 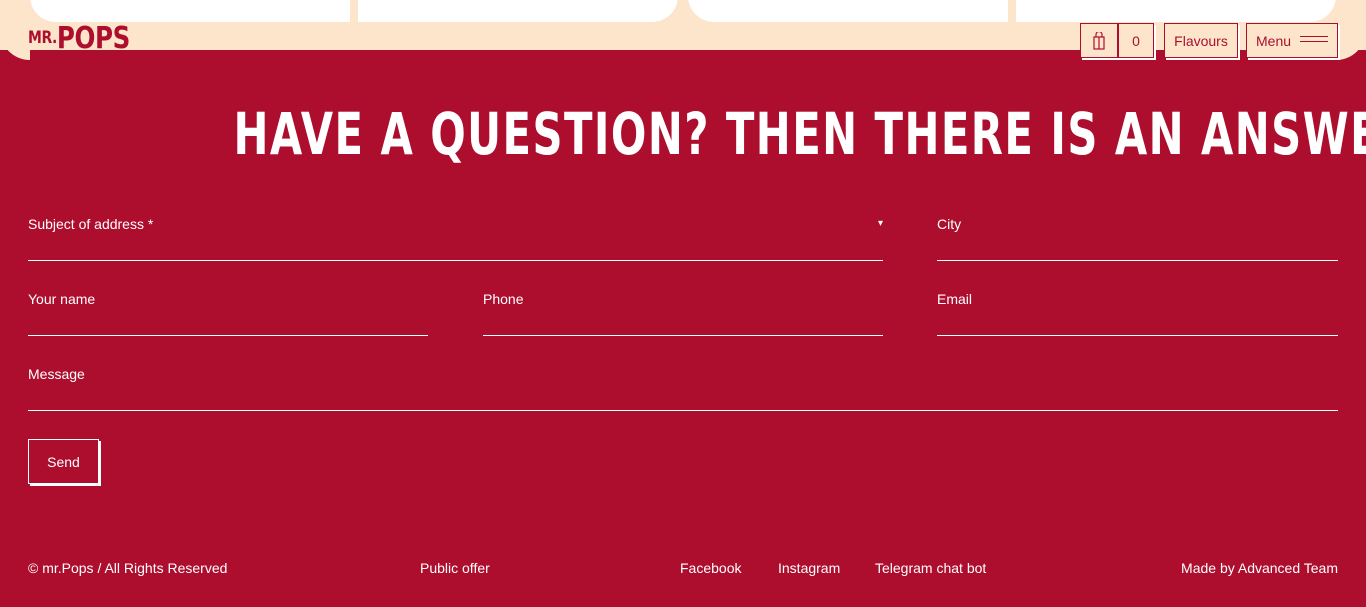 I want to click on message-field: Message, so click(x=683, y=388).